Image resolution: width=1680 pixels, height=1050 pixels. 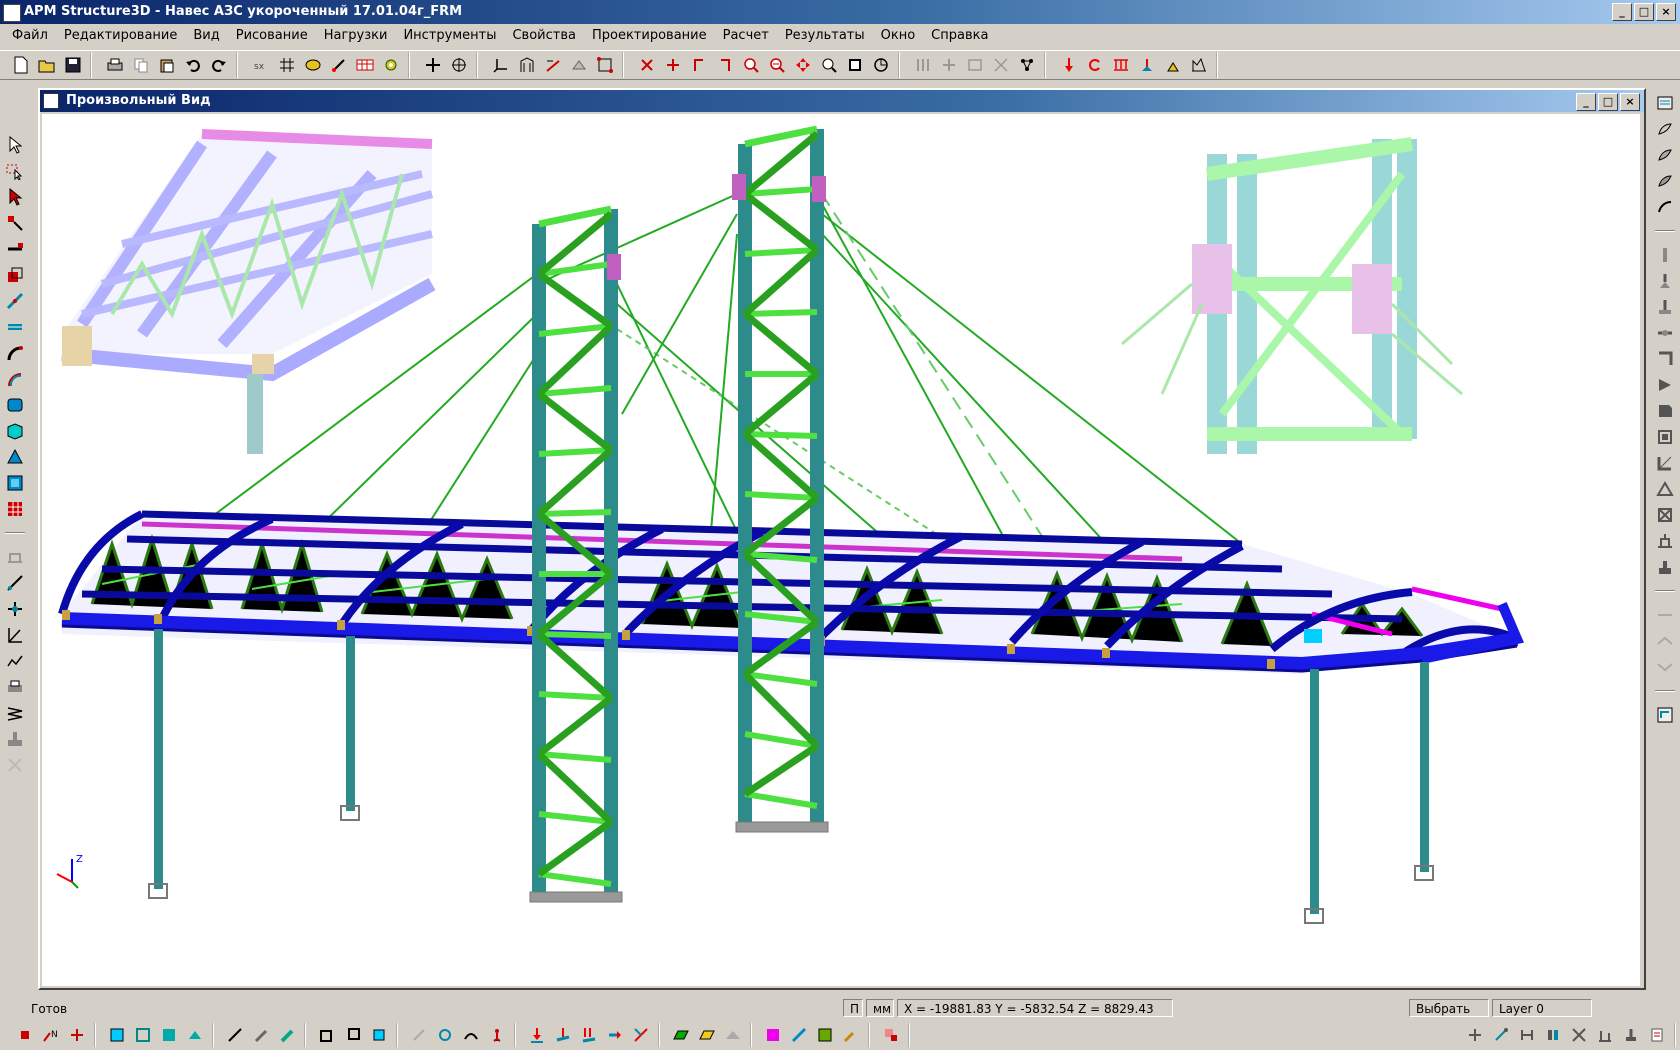 I want to click on rigid-icon, so click(x=1665, y=463).